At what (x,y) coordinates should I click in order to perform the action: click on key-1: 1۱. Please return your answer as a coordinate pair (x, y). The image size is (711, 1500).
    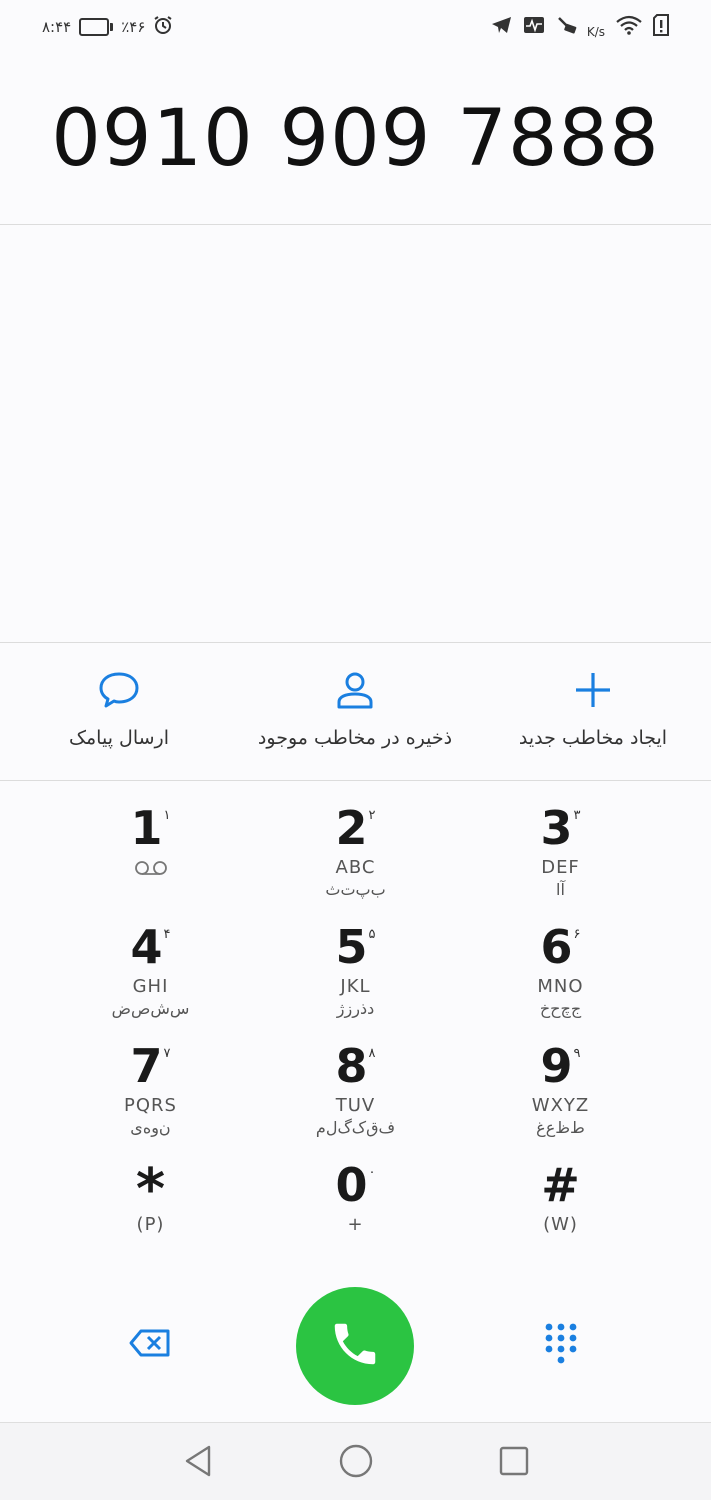
    Looking at the image, I should click on (150, 861).